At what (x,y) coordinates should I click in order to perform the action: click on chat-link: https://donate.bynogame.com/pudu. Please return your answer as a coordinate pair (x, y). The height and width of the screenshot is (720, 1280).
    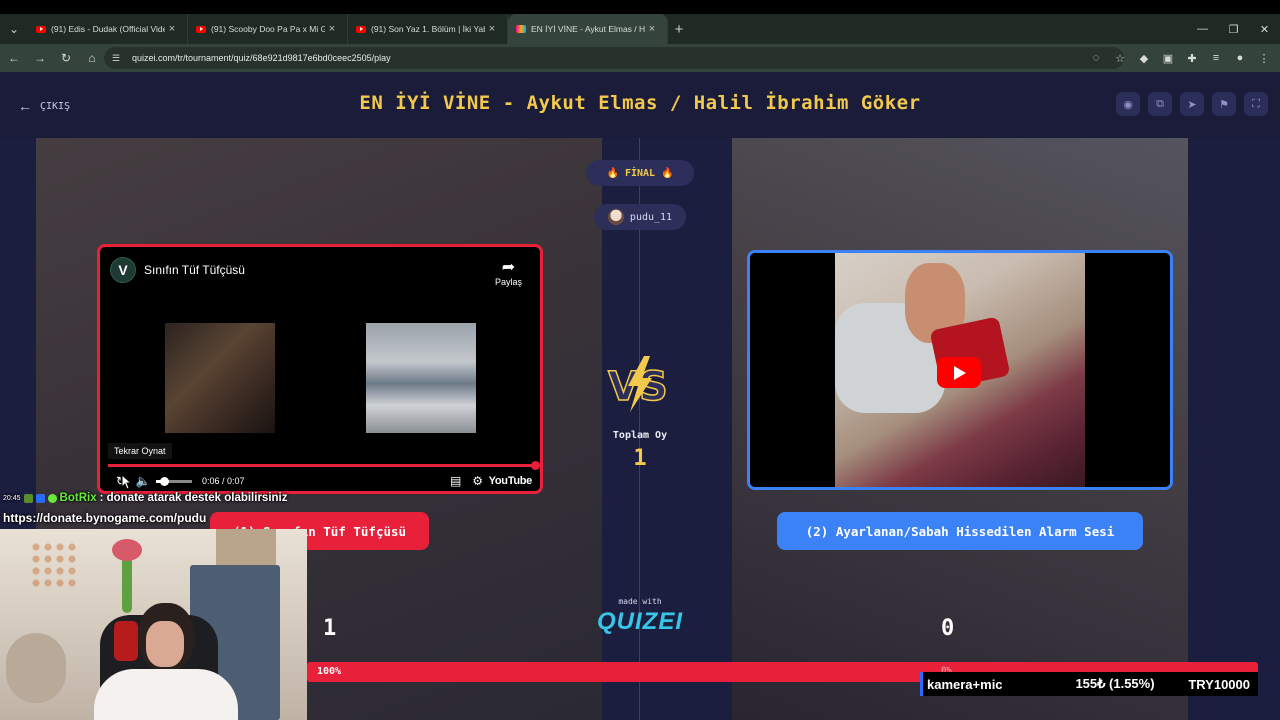
    Looking at the image, I should click on (105, 518).